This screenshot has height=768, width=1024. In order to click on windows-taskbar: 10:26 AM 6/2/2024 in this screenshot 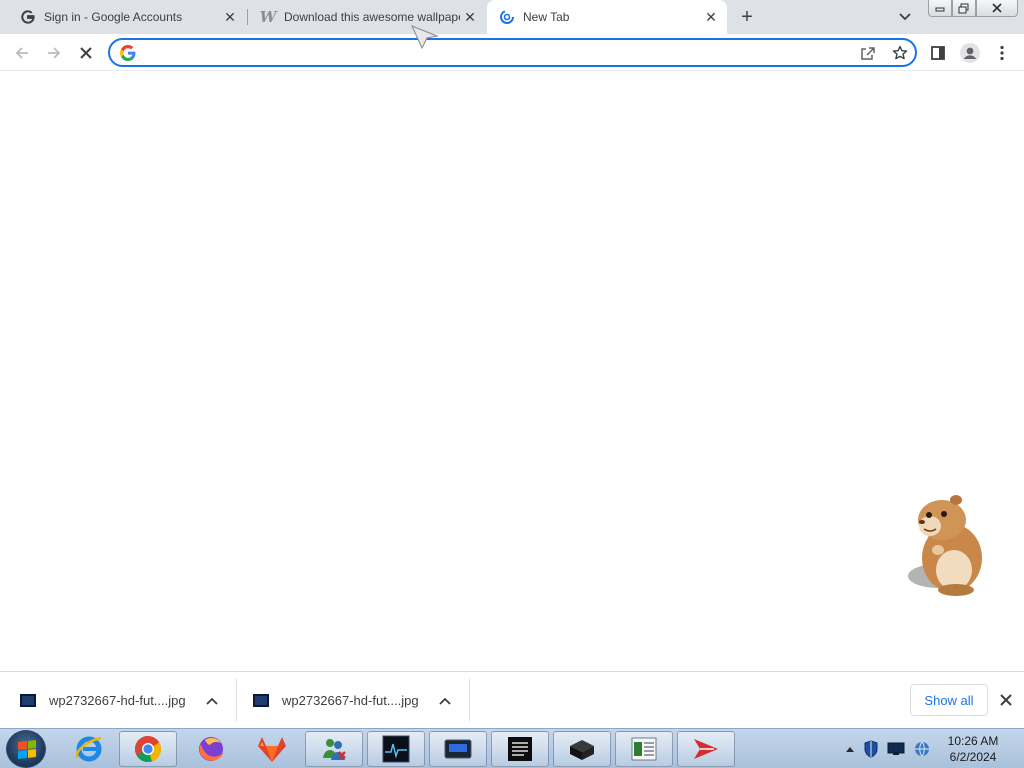, I will do `click(512, 748)`.